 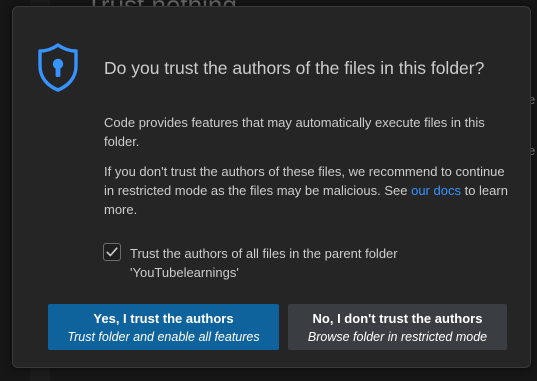 I want to click on checkmark-icon, so click(x=112, y=252).